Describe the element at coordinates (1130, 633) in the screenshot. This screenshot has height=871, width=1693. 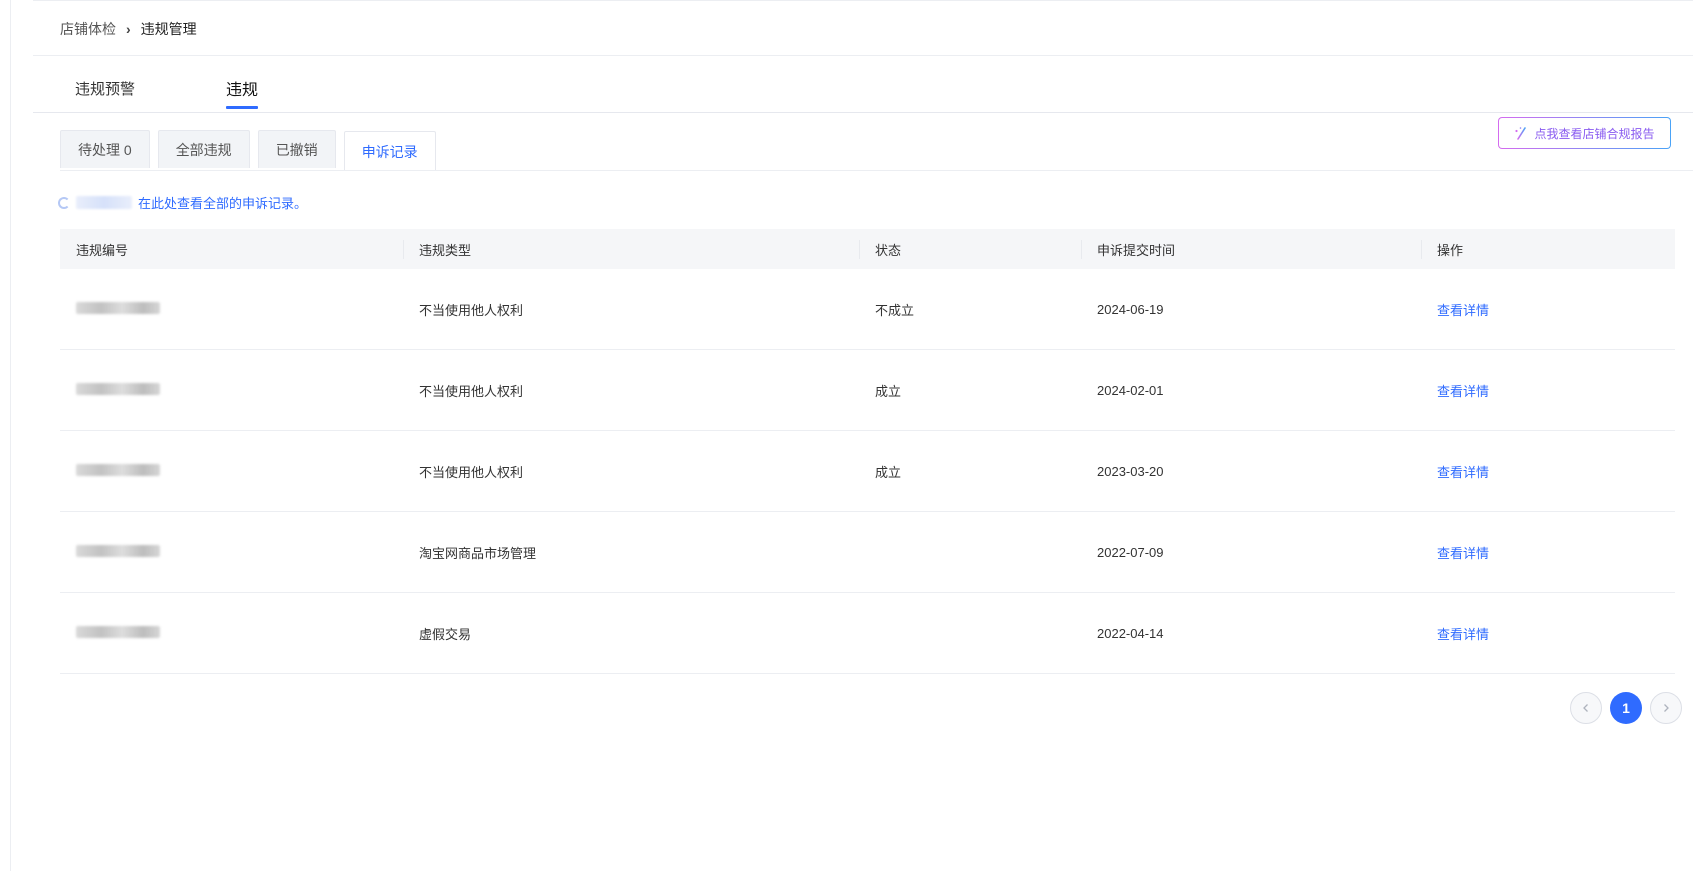
I see `appeal-time-cell: 2022-04-14` at that location.